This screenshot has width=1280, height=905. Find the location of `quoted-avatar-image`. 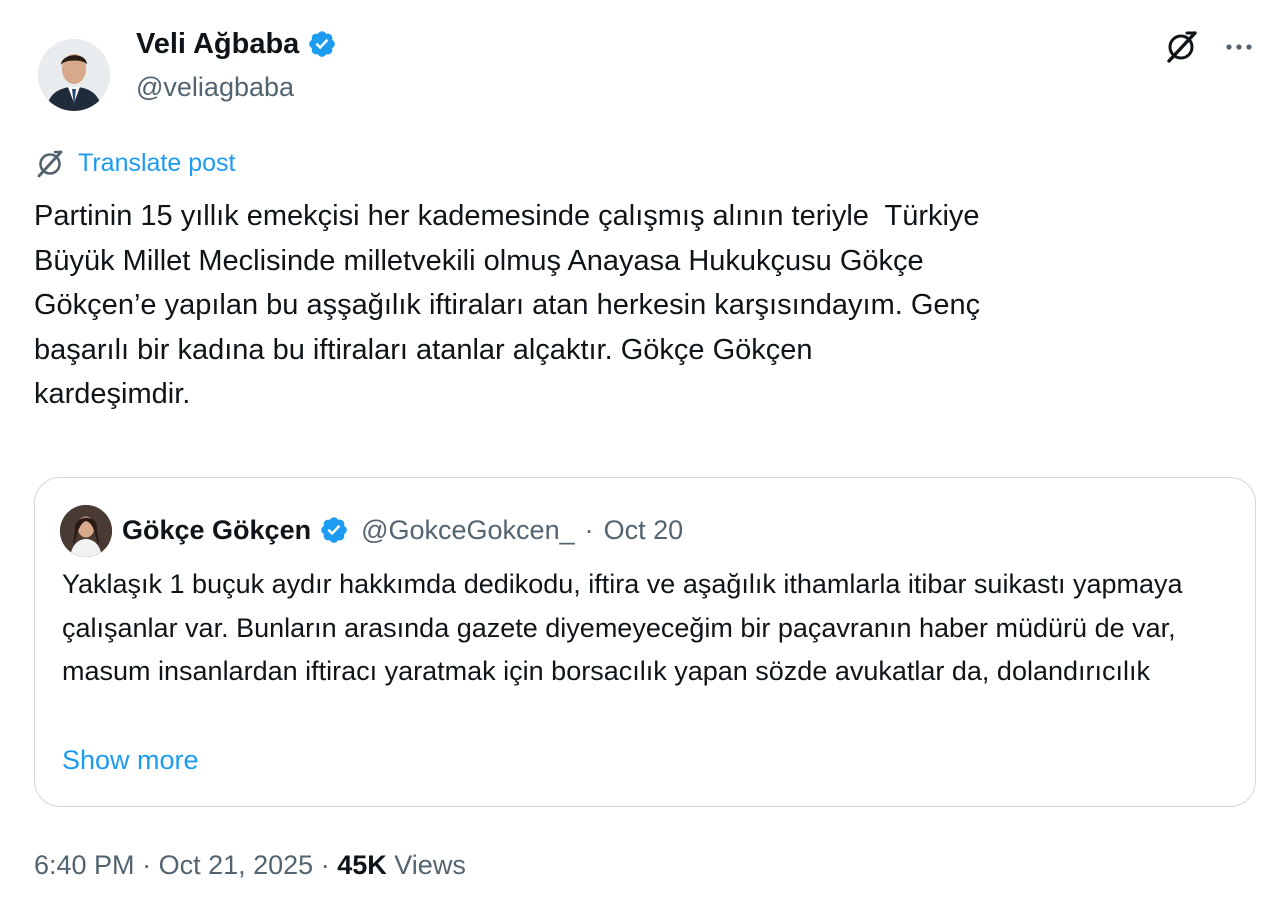

quoted-avatar-image is located at coordinates (86, 531).